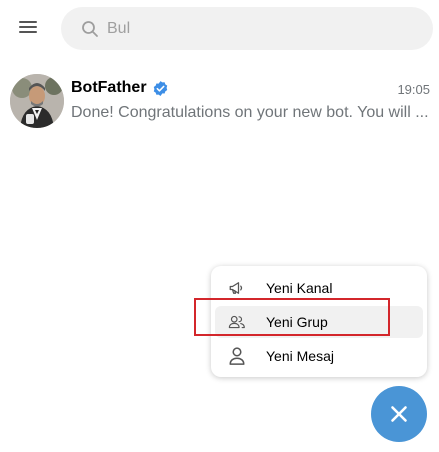  I want to click on chat-name-text: BotFather, so click(109, 87).